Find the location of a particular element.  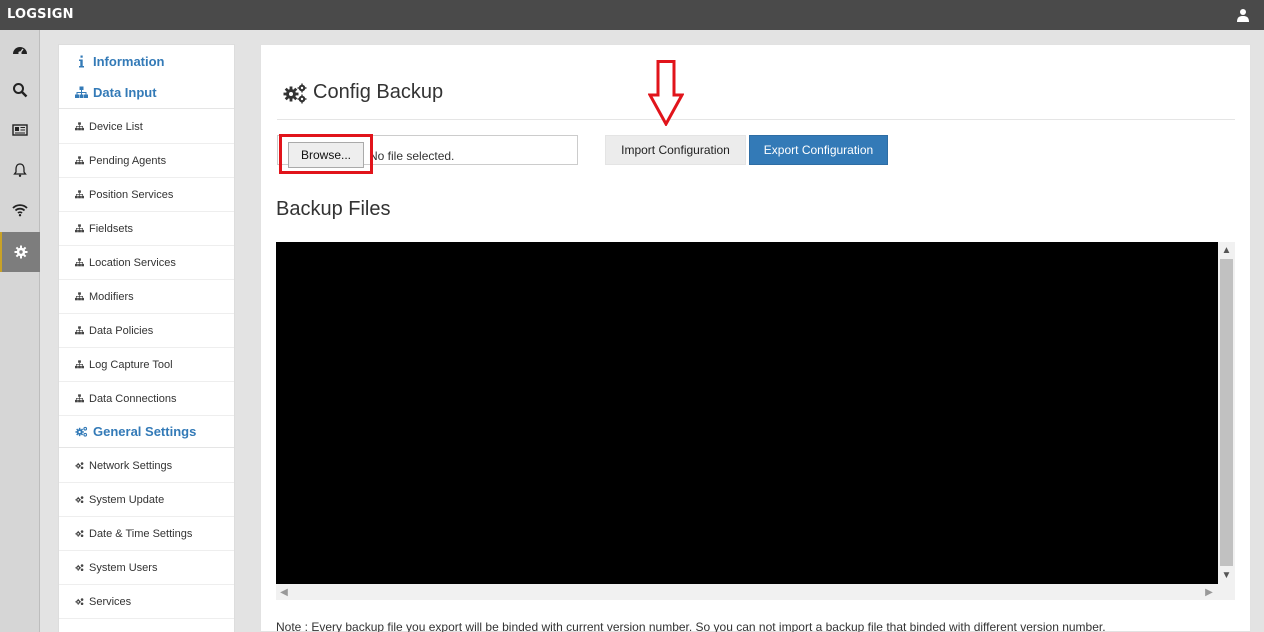

nav-item-label: Pending Agents is located at coordinates (128, 160).